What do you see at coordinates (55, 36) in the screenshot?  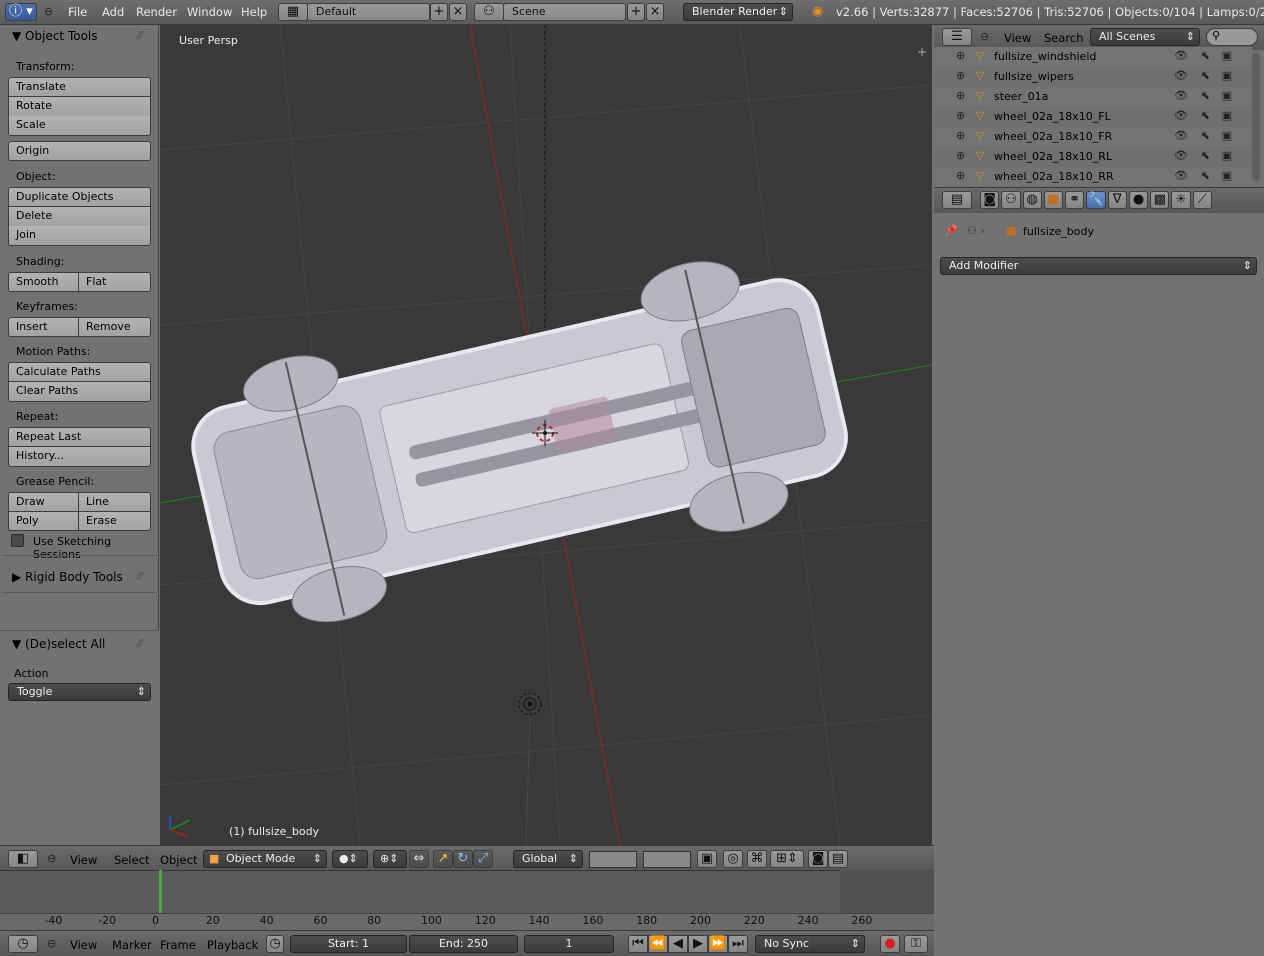 I see `object-tools-header: ▼ Object Tools` at bounding box center [55, 36].